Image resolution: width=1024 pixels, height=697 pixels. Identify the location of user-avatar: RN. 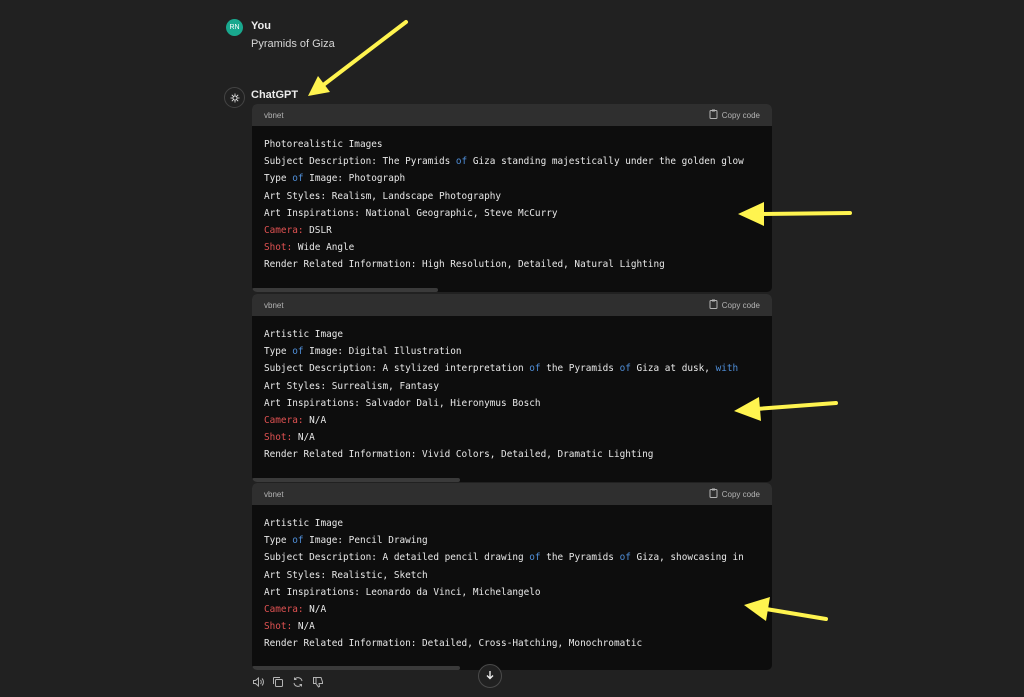
(234, 27).